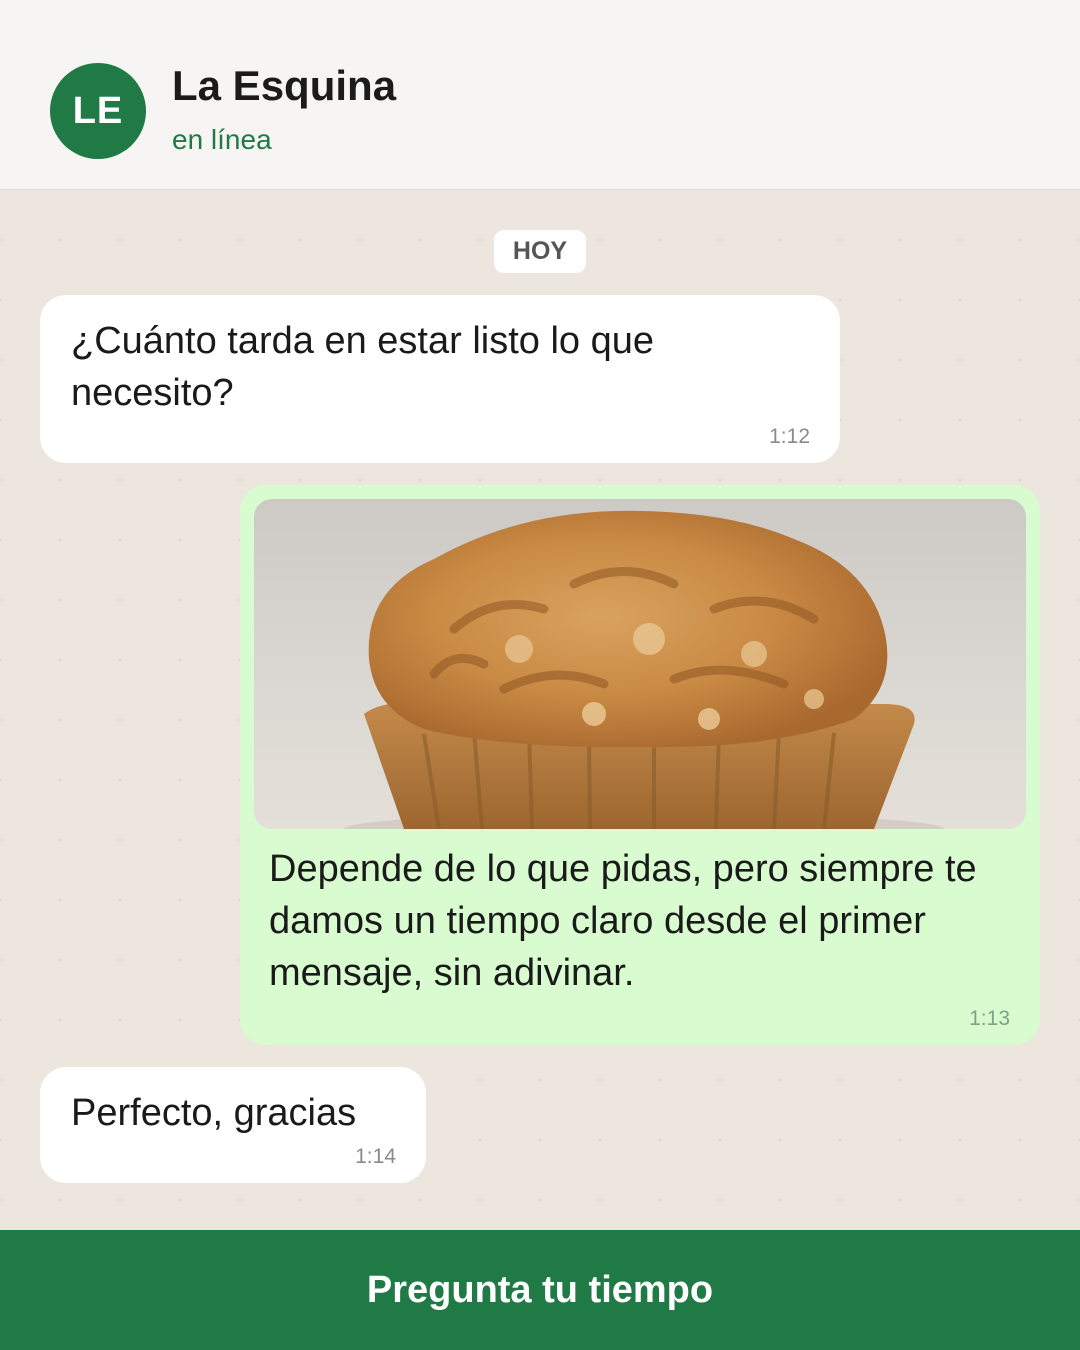  I want to click on message-time: 1:12, so click(789, 436).